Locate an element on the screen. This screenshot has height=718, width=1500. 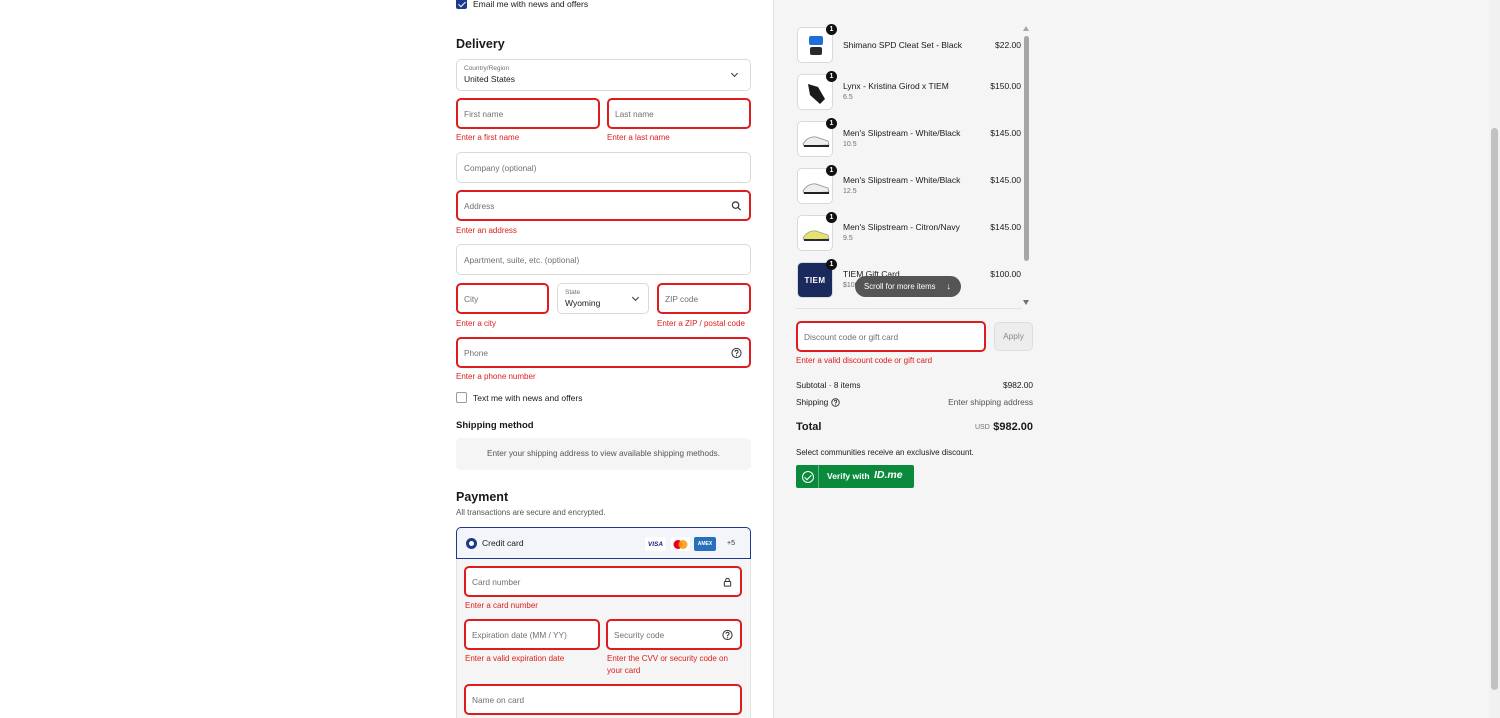
total-label: Total is located at coordinates (809, 427).